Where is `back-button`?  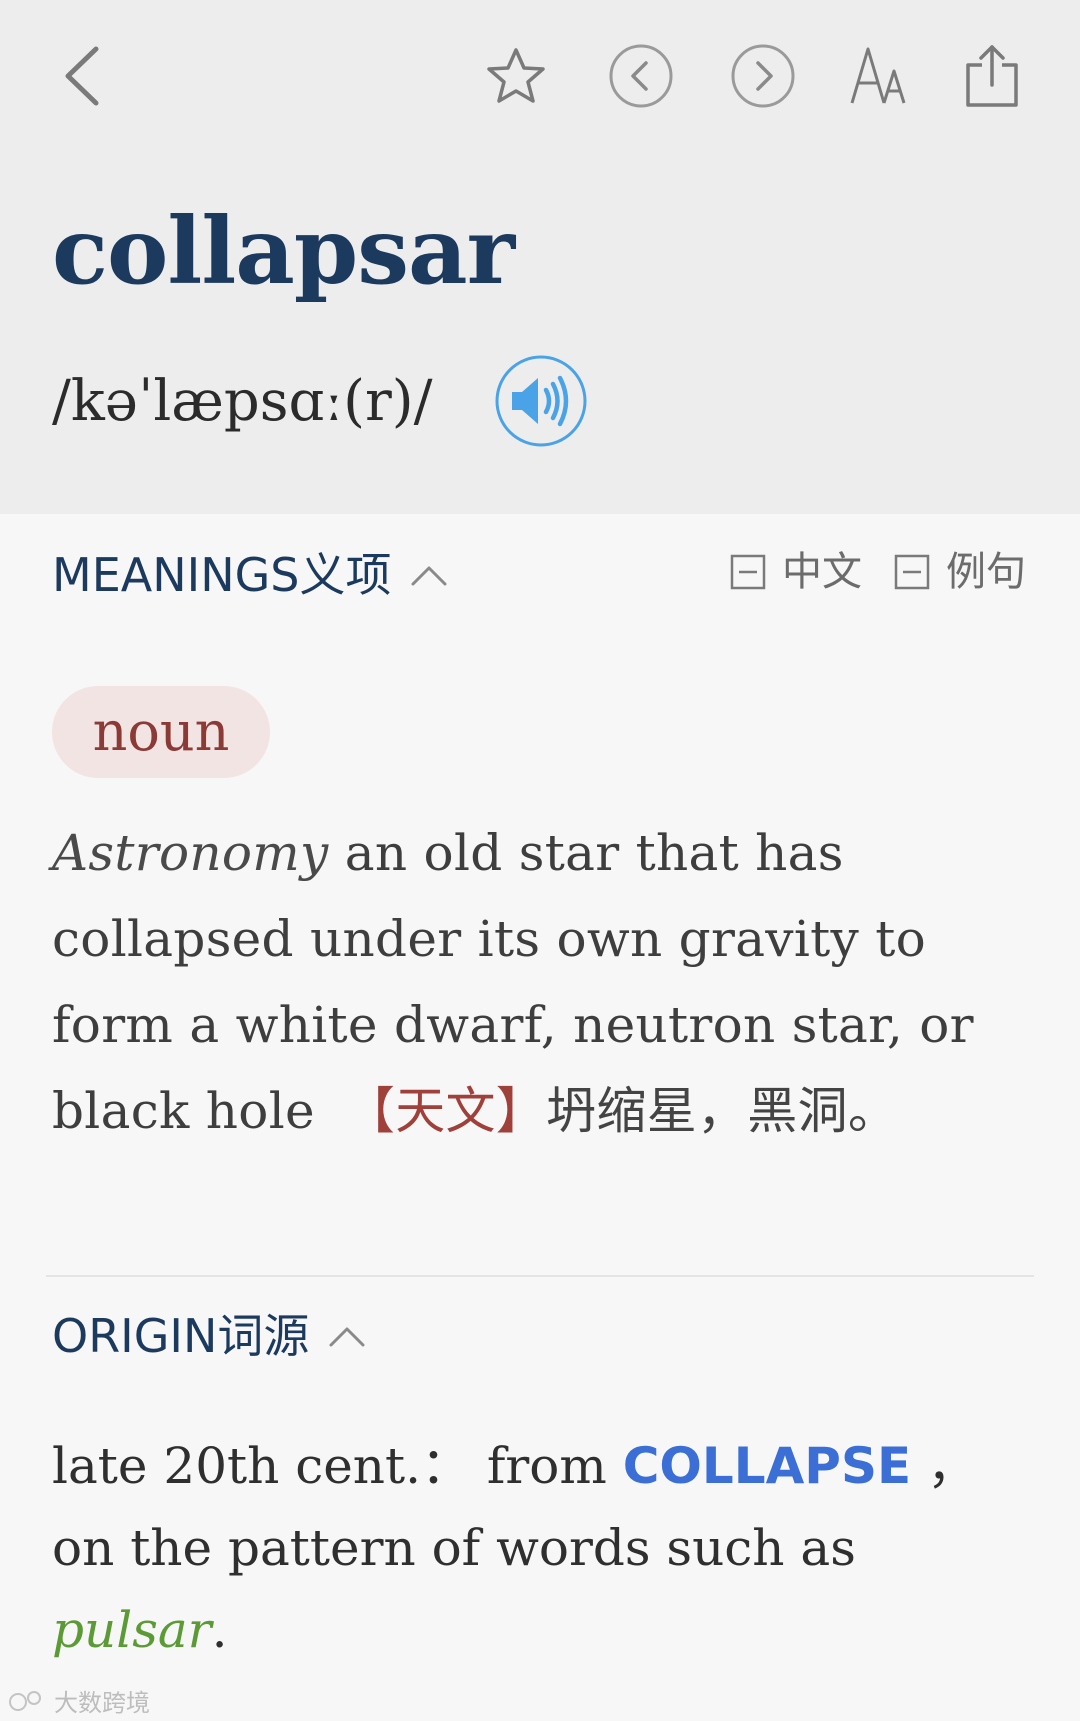
back-button is located at coordinates (82, 76).